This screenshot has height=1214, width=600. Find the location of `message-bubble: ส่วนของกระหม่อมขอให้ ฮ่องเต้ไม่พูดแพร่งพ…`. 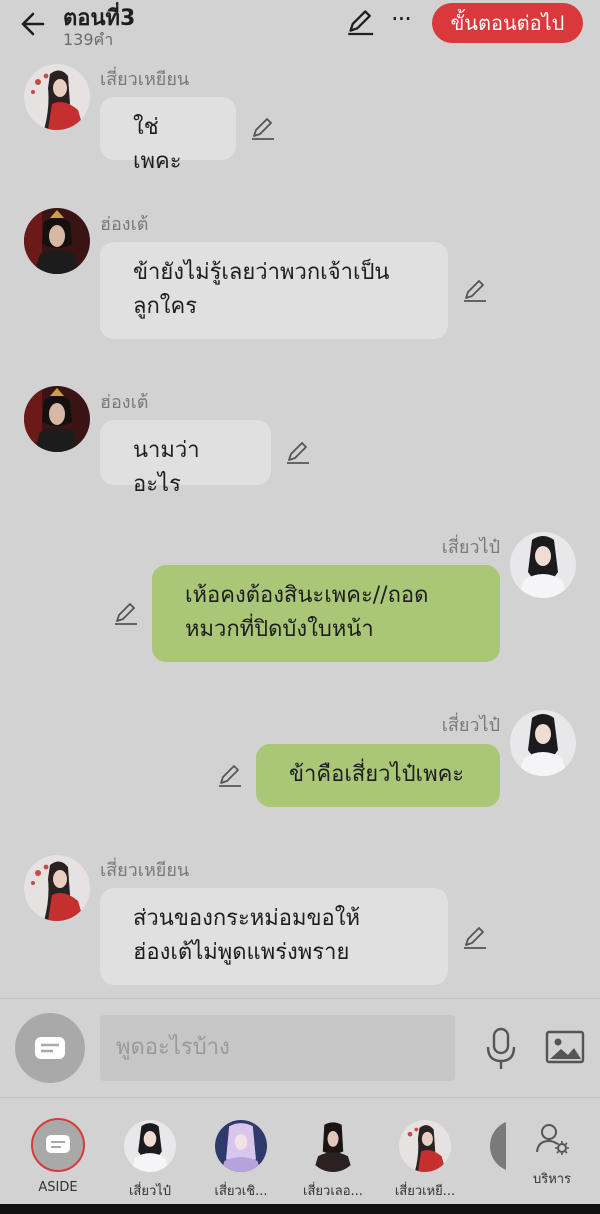

message-bubble: ส่วนของกระหม่อมขอให้ ฮ่องเต้ไม่พูดแพร่งพ… is located at coordinates (274, 936).